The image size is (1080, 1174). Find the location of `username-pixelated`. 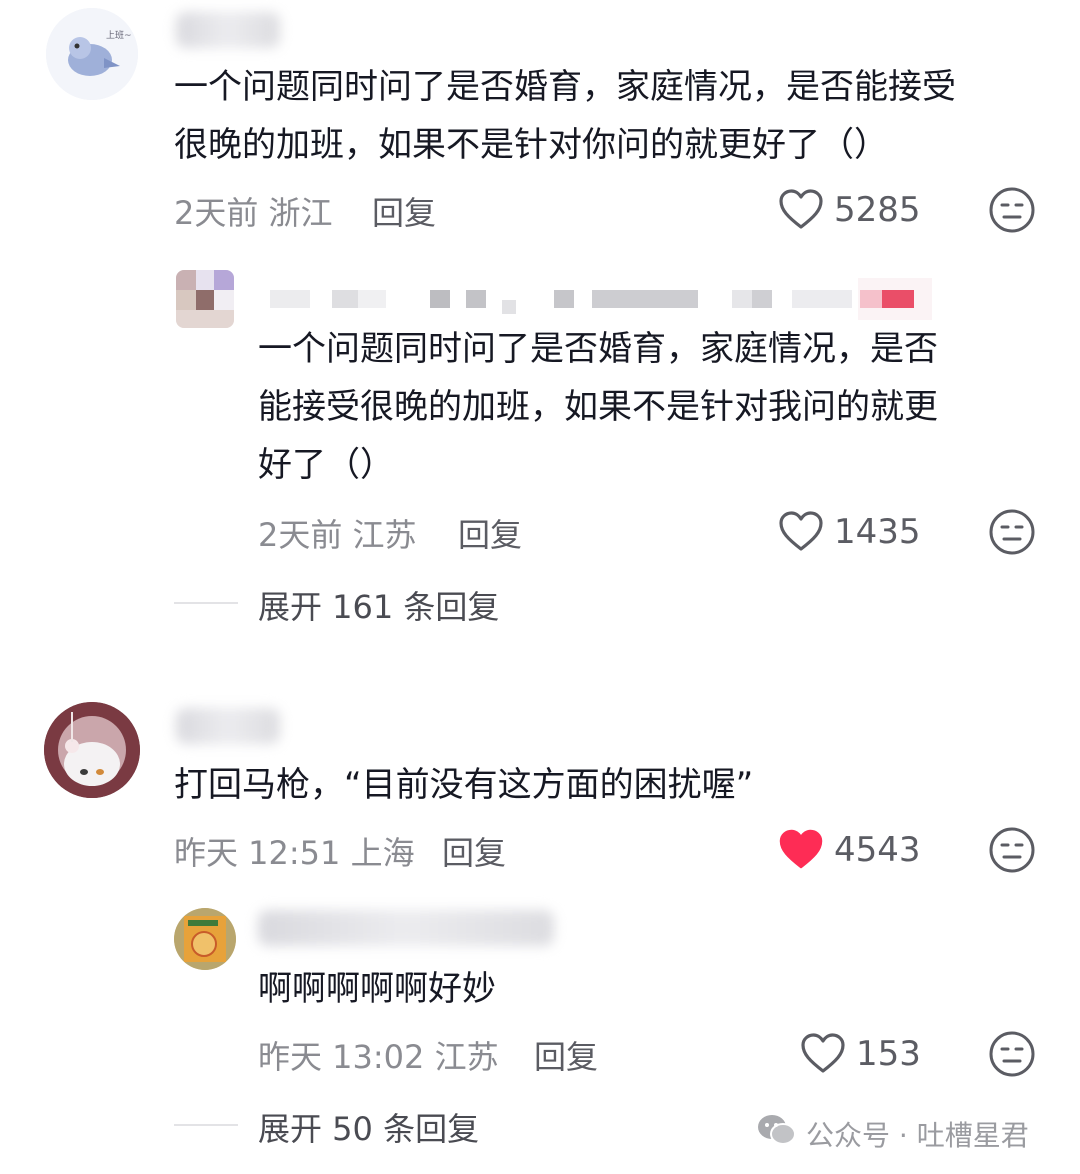

username-pixelated is located at coordinates (597, 298).